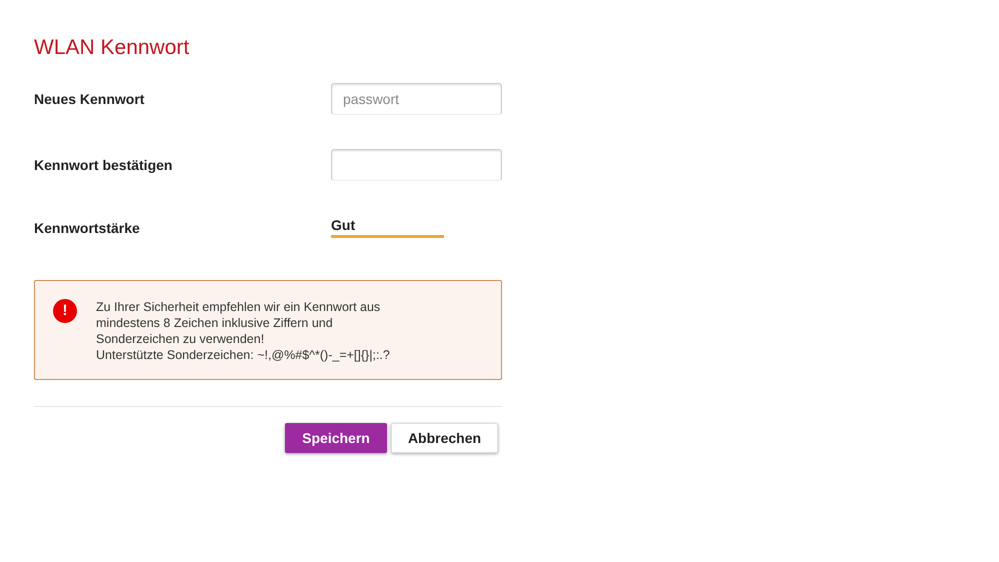  What do you see at coordinates (336, 438) in the screenshot?
I see `save-button: Speichern` at bounding box center [336, 438].